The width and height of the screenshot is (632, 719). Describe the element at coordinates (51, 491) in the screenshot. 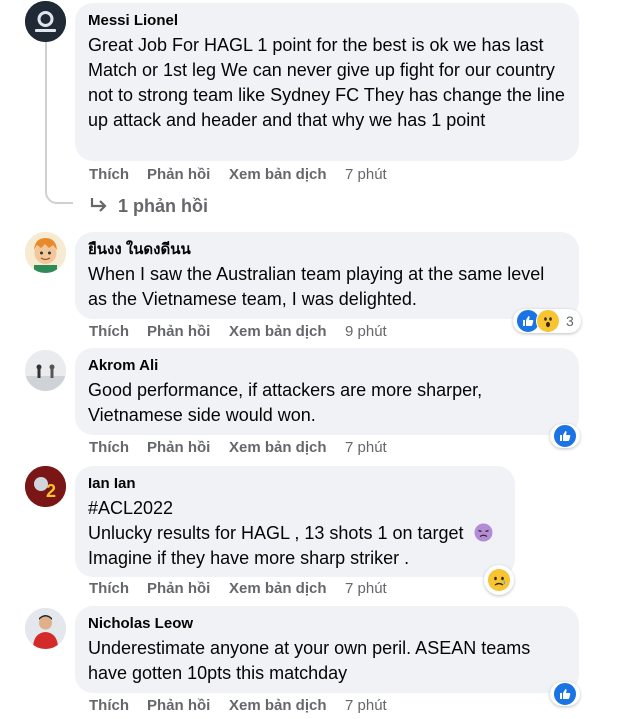

I see `svg-text: 2` at that location.